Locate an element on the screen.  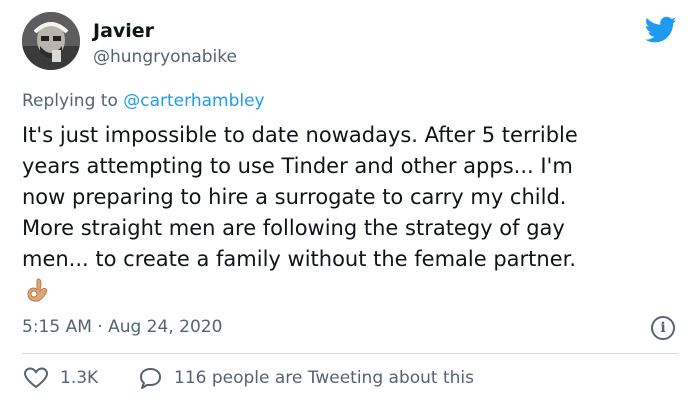
reply-prefix: Replying to is located at coordinates (70, 101).